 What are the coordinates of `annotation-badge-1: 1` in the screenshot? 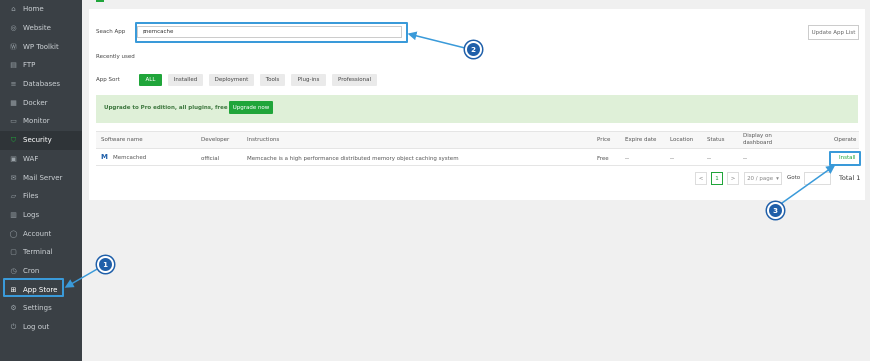 It's located at (105, 264).